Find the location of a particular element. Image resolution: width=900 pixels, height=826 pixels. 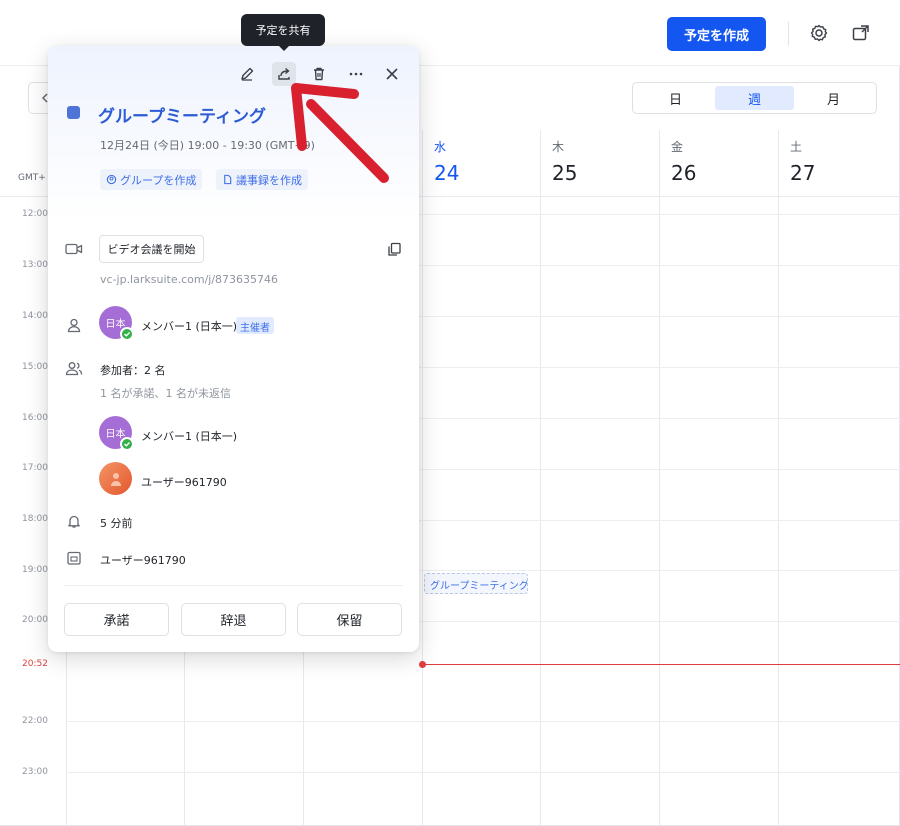

participant-avatar is located at coordinates (115, 478).